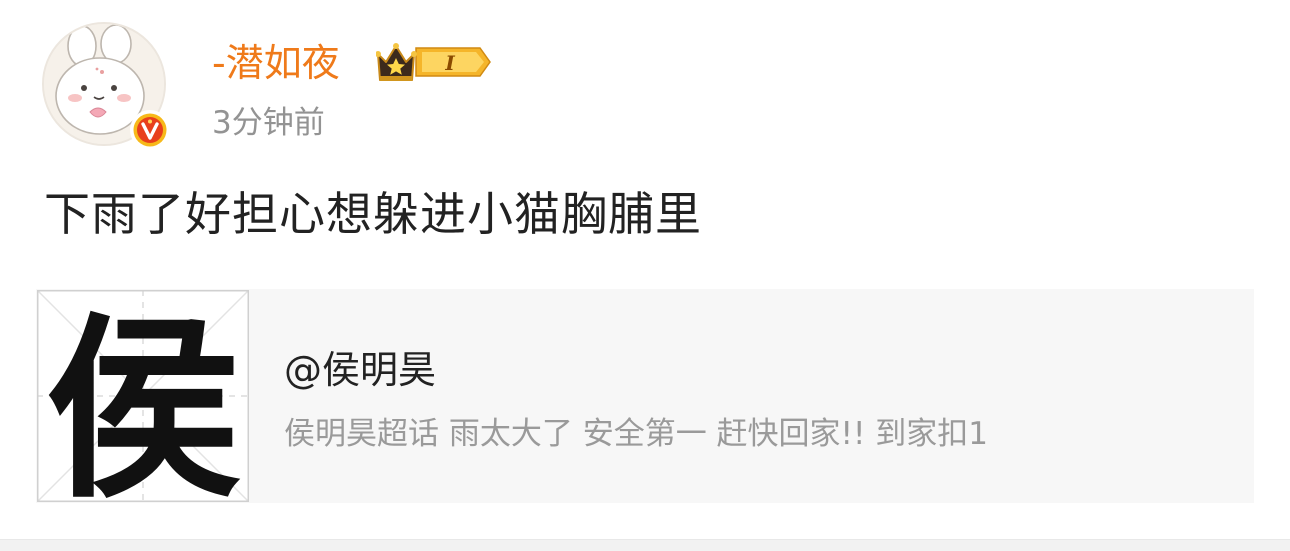  Describe the element at coordinates (636, 434) in the screenshot. I see `card-description: 侯明昊超话 雨太大了 安全第一 赶快回家!! 到家扣1` at that location.